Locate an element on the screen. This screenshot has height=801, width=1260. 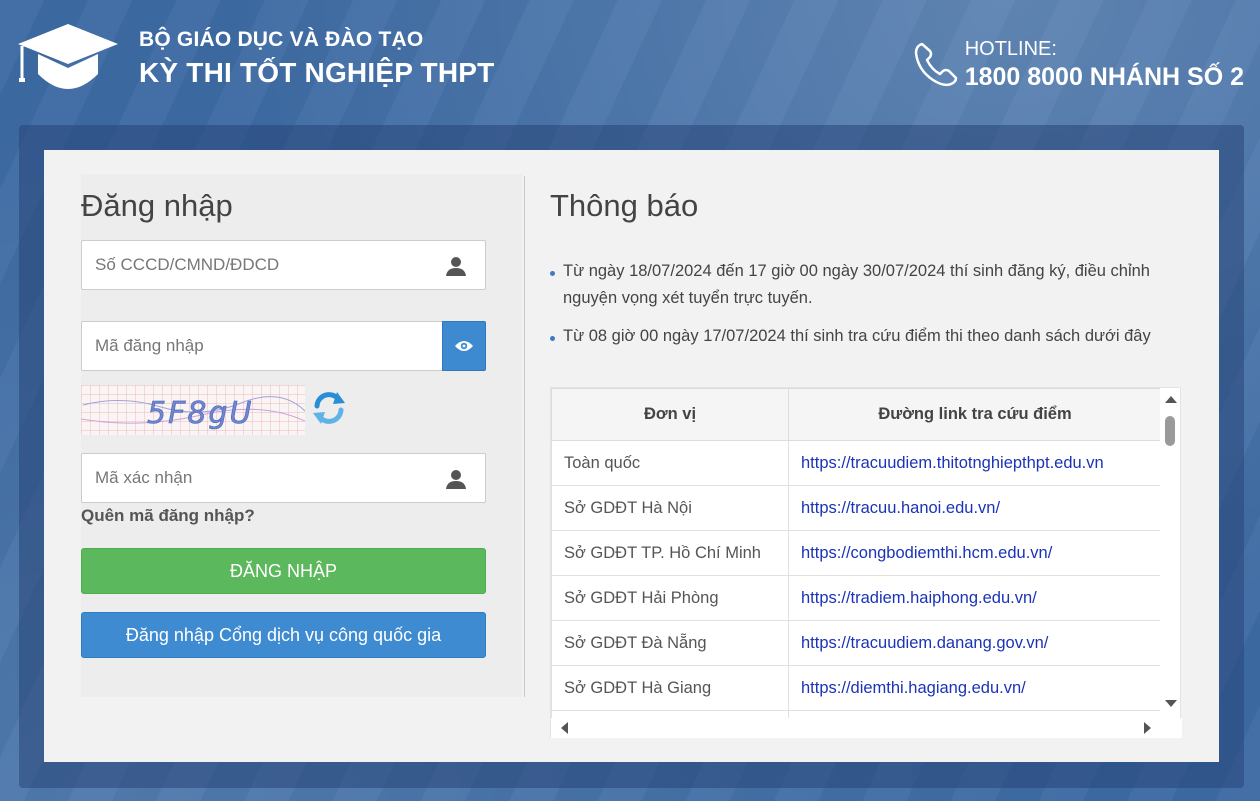
score-lookup-link: https://tracuu.hanoi.edu.vn/ is located at coordinates (900, 508).